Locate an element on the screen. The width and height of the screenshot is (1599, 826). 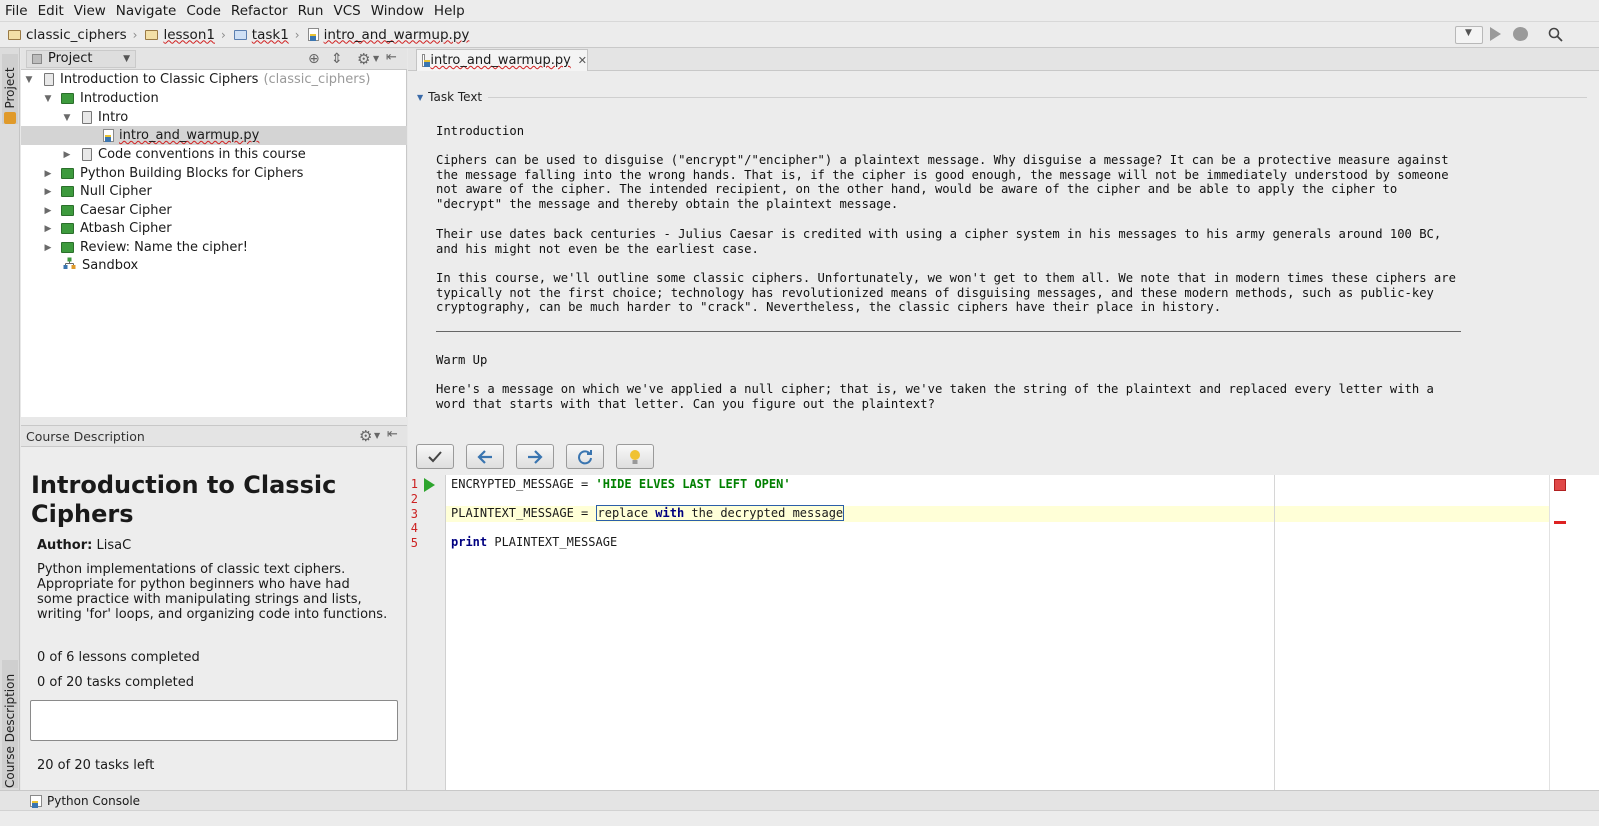
menu-run: Run is located at coordinates (311, 11).